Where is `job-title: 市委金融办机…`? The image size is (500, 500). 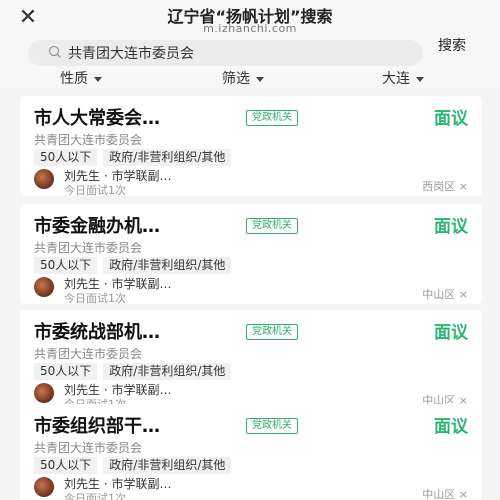
job-title: 市委金融办机… is located at coordinates (97, 226).